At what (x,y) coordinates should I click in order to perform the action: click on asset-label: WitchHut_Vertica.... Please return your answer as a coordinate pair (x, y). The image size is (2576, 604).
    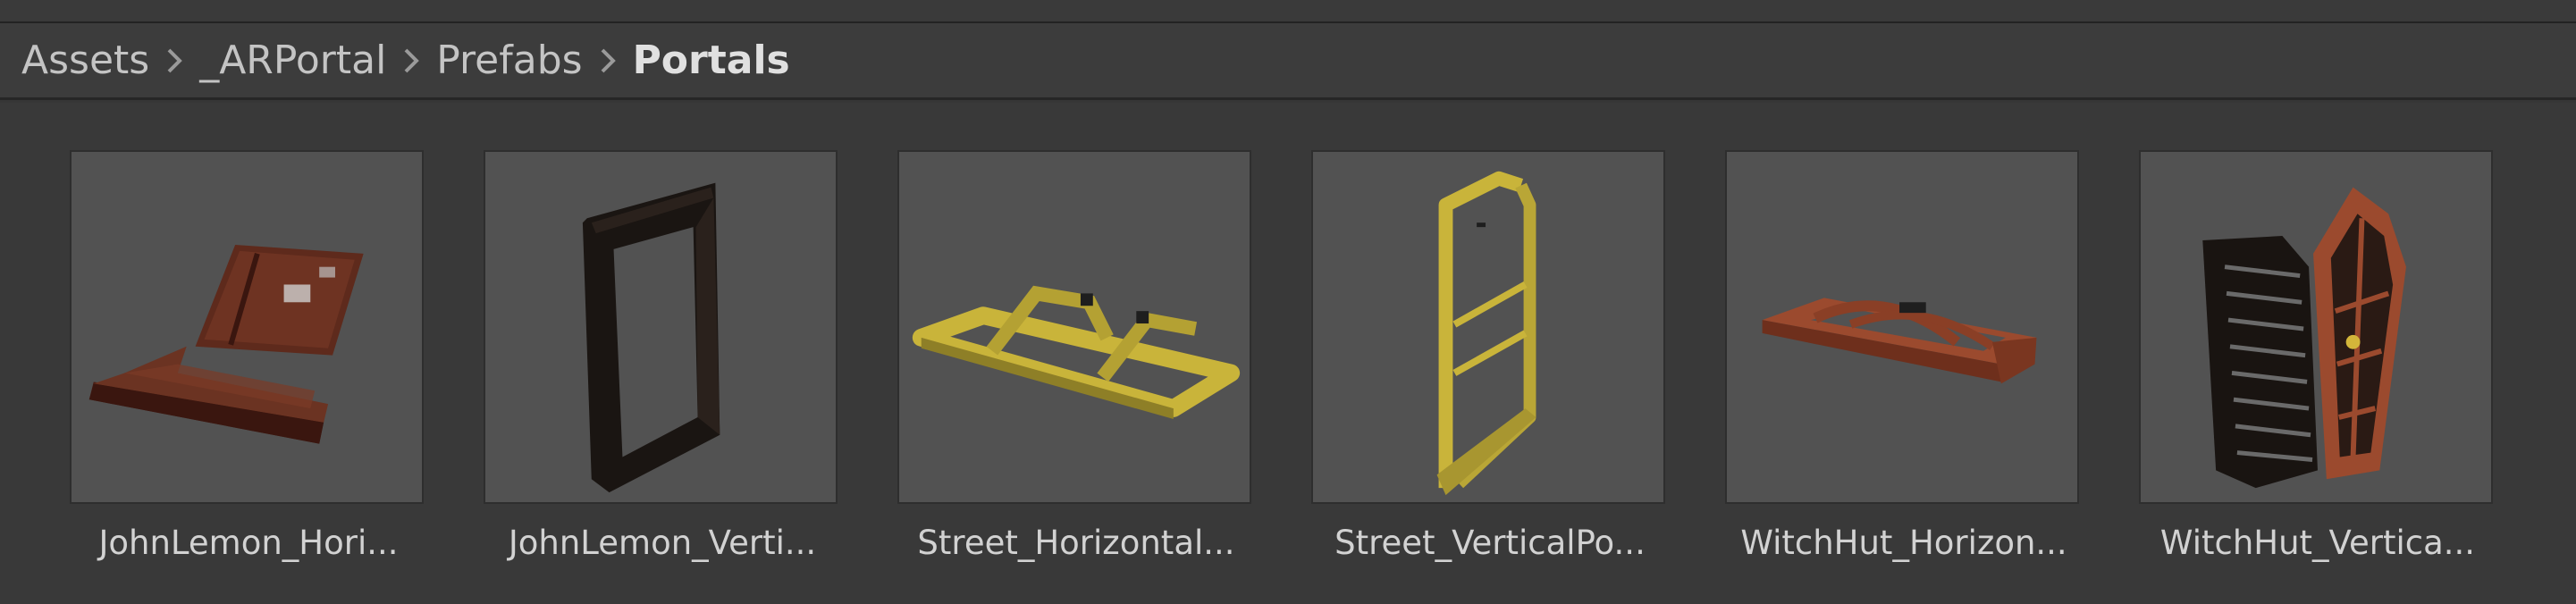
    Looking at the image, I should click on (2318, 543).